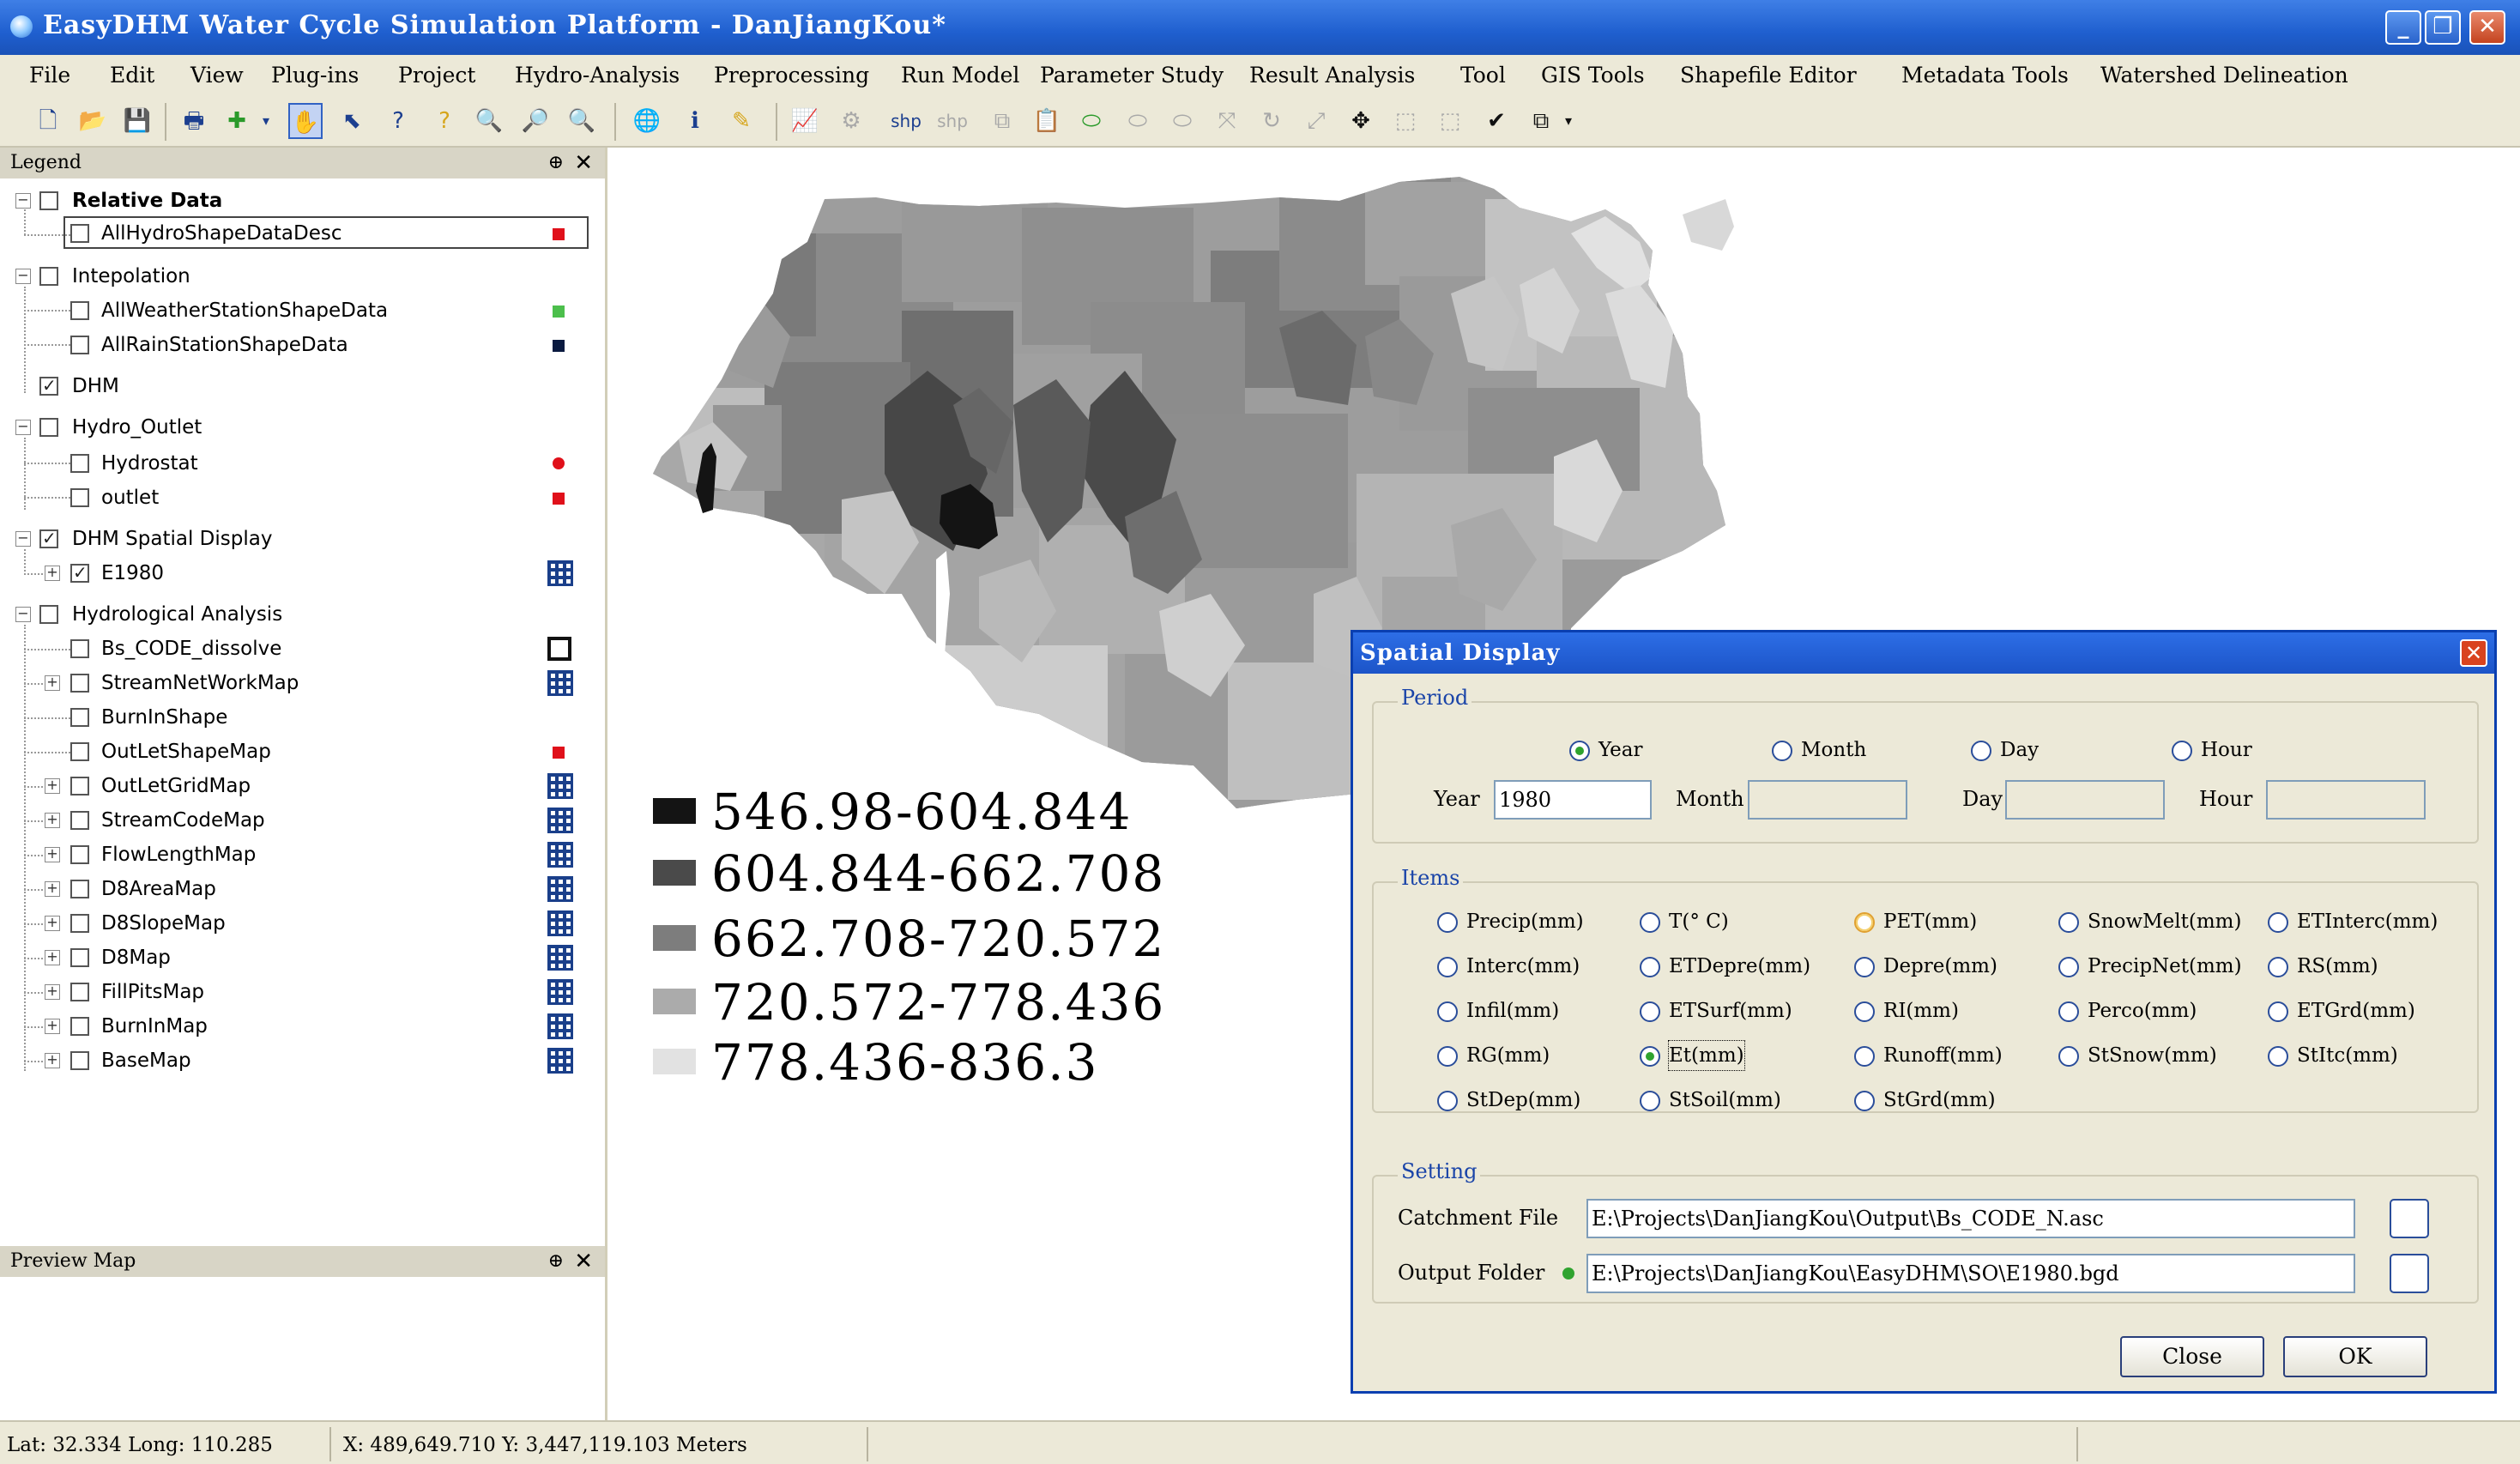  What do you see at coordinates (489, 121) in the screenshot?
I see `zoom-in-icon: 🔍` at bounding box center [489, 121].